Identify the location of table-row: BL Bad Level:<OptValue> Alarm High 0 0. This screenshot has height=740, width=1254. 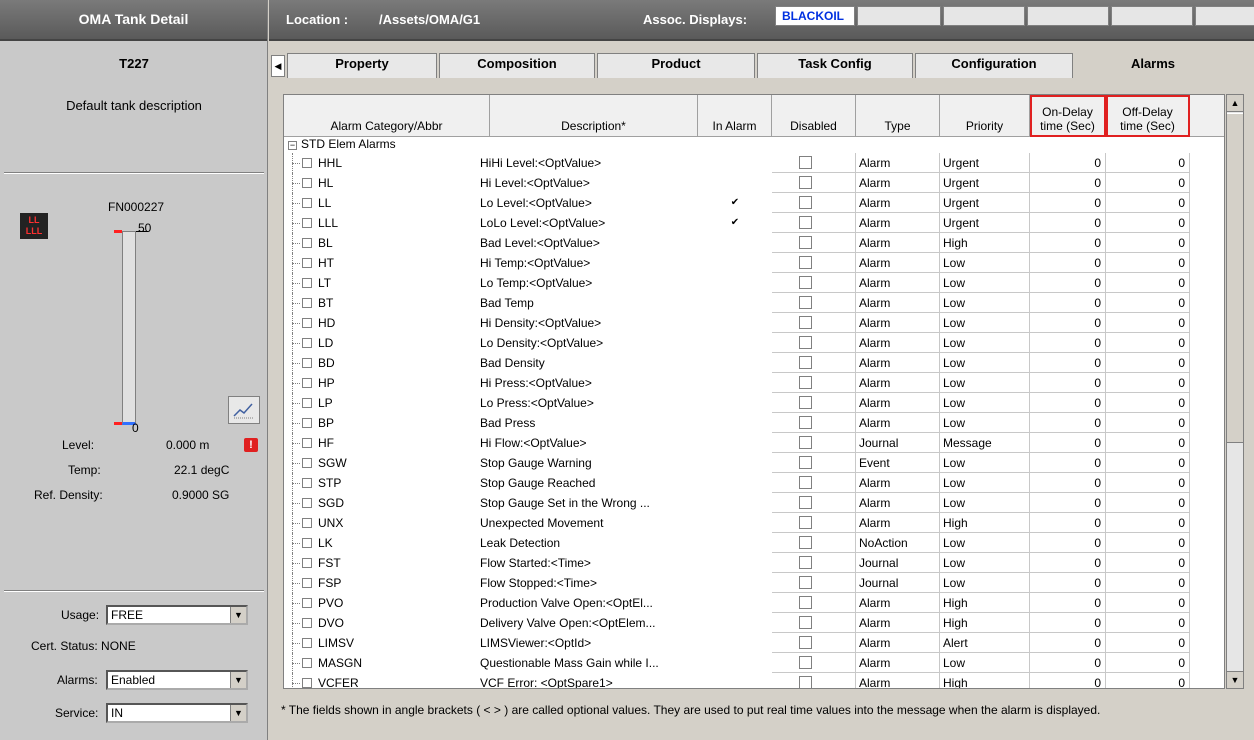
(754, 243).